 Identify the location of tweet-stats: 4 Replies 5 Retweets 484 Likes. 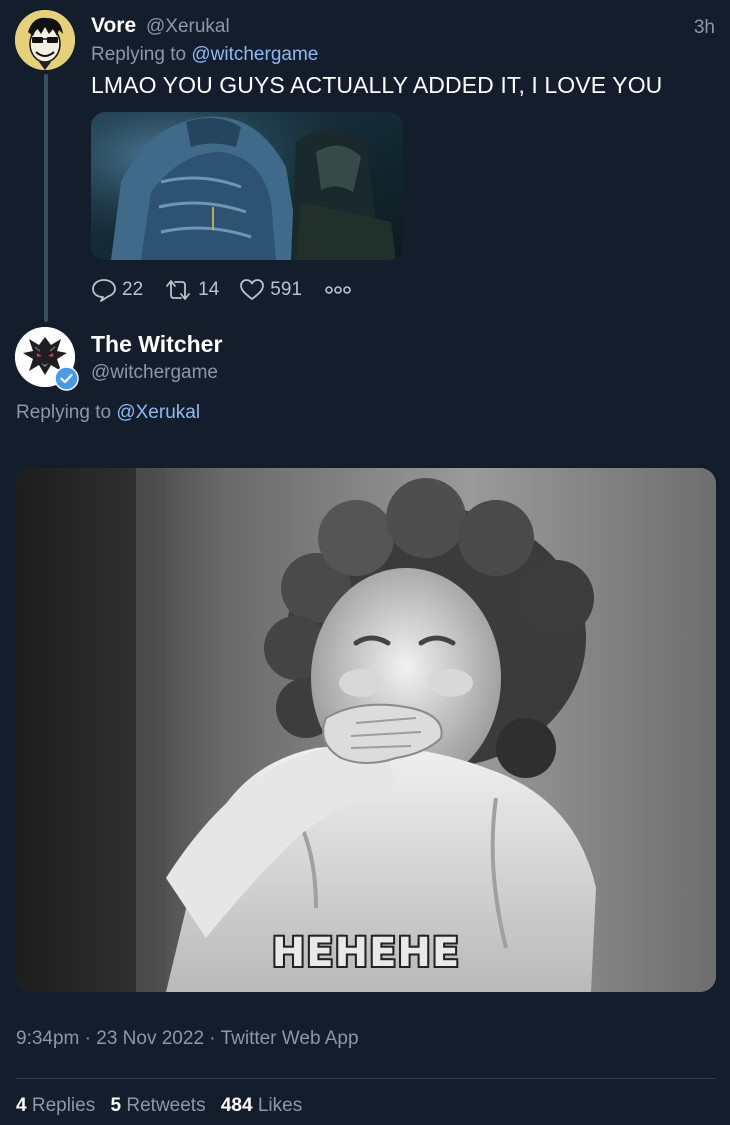
(159, 1106).